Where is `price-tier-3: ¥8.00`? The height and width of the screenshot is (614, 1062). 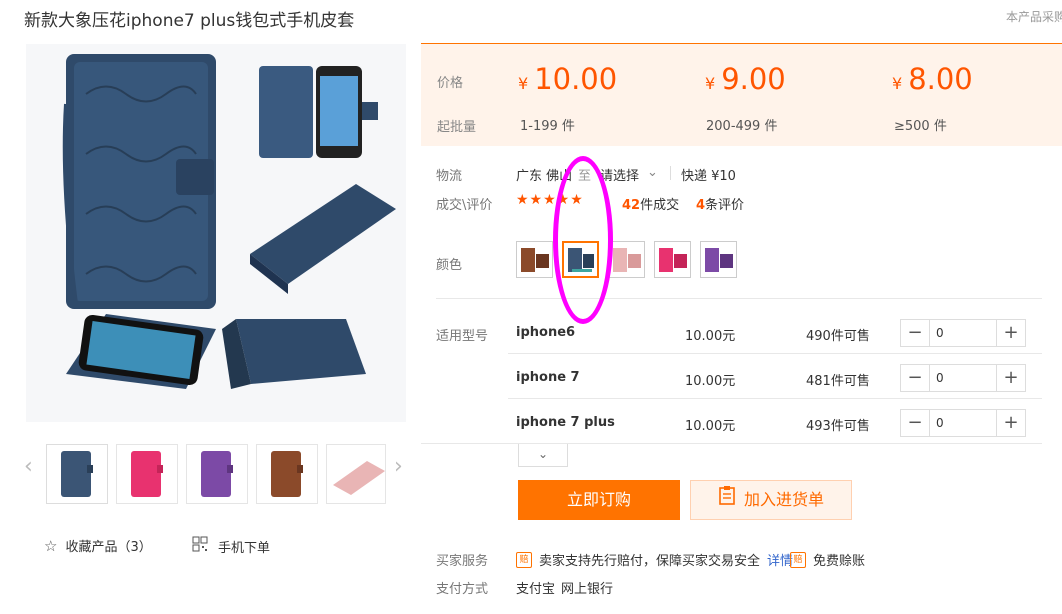
price-tier-3: ¥8.00 is located at coordinates (932, 79).